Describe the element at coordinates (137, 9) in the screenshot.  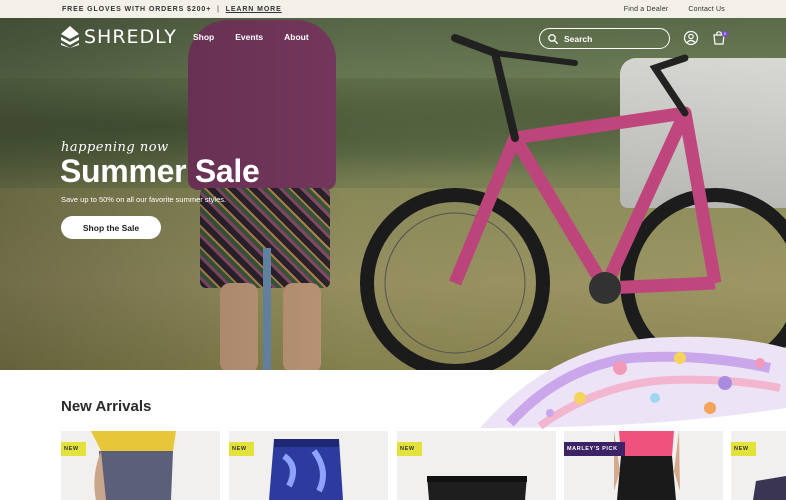
I see `promo-text: FREE GLOVES WITH ORDERS $200+` at that location.